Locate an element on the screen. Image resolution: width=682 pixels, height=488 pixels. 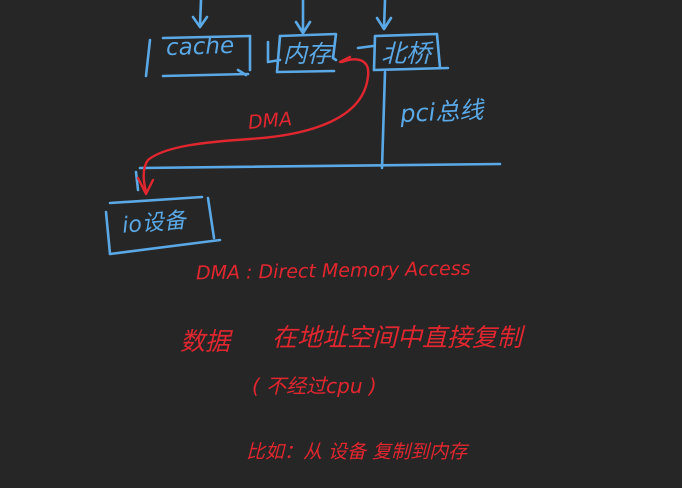
io-device-box-label: io设备 is located at coordinates (154, 223).